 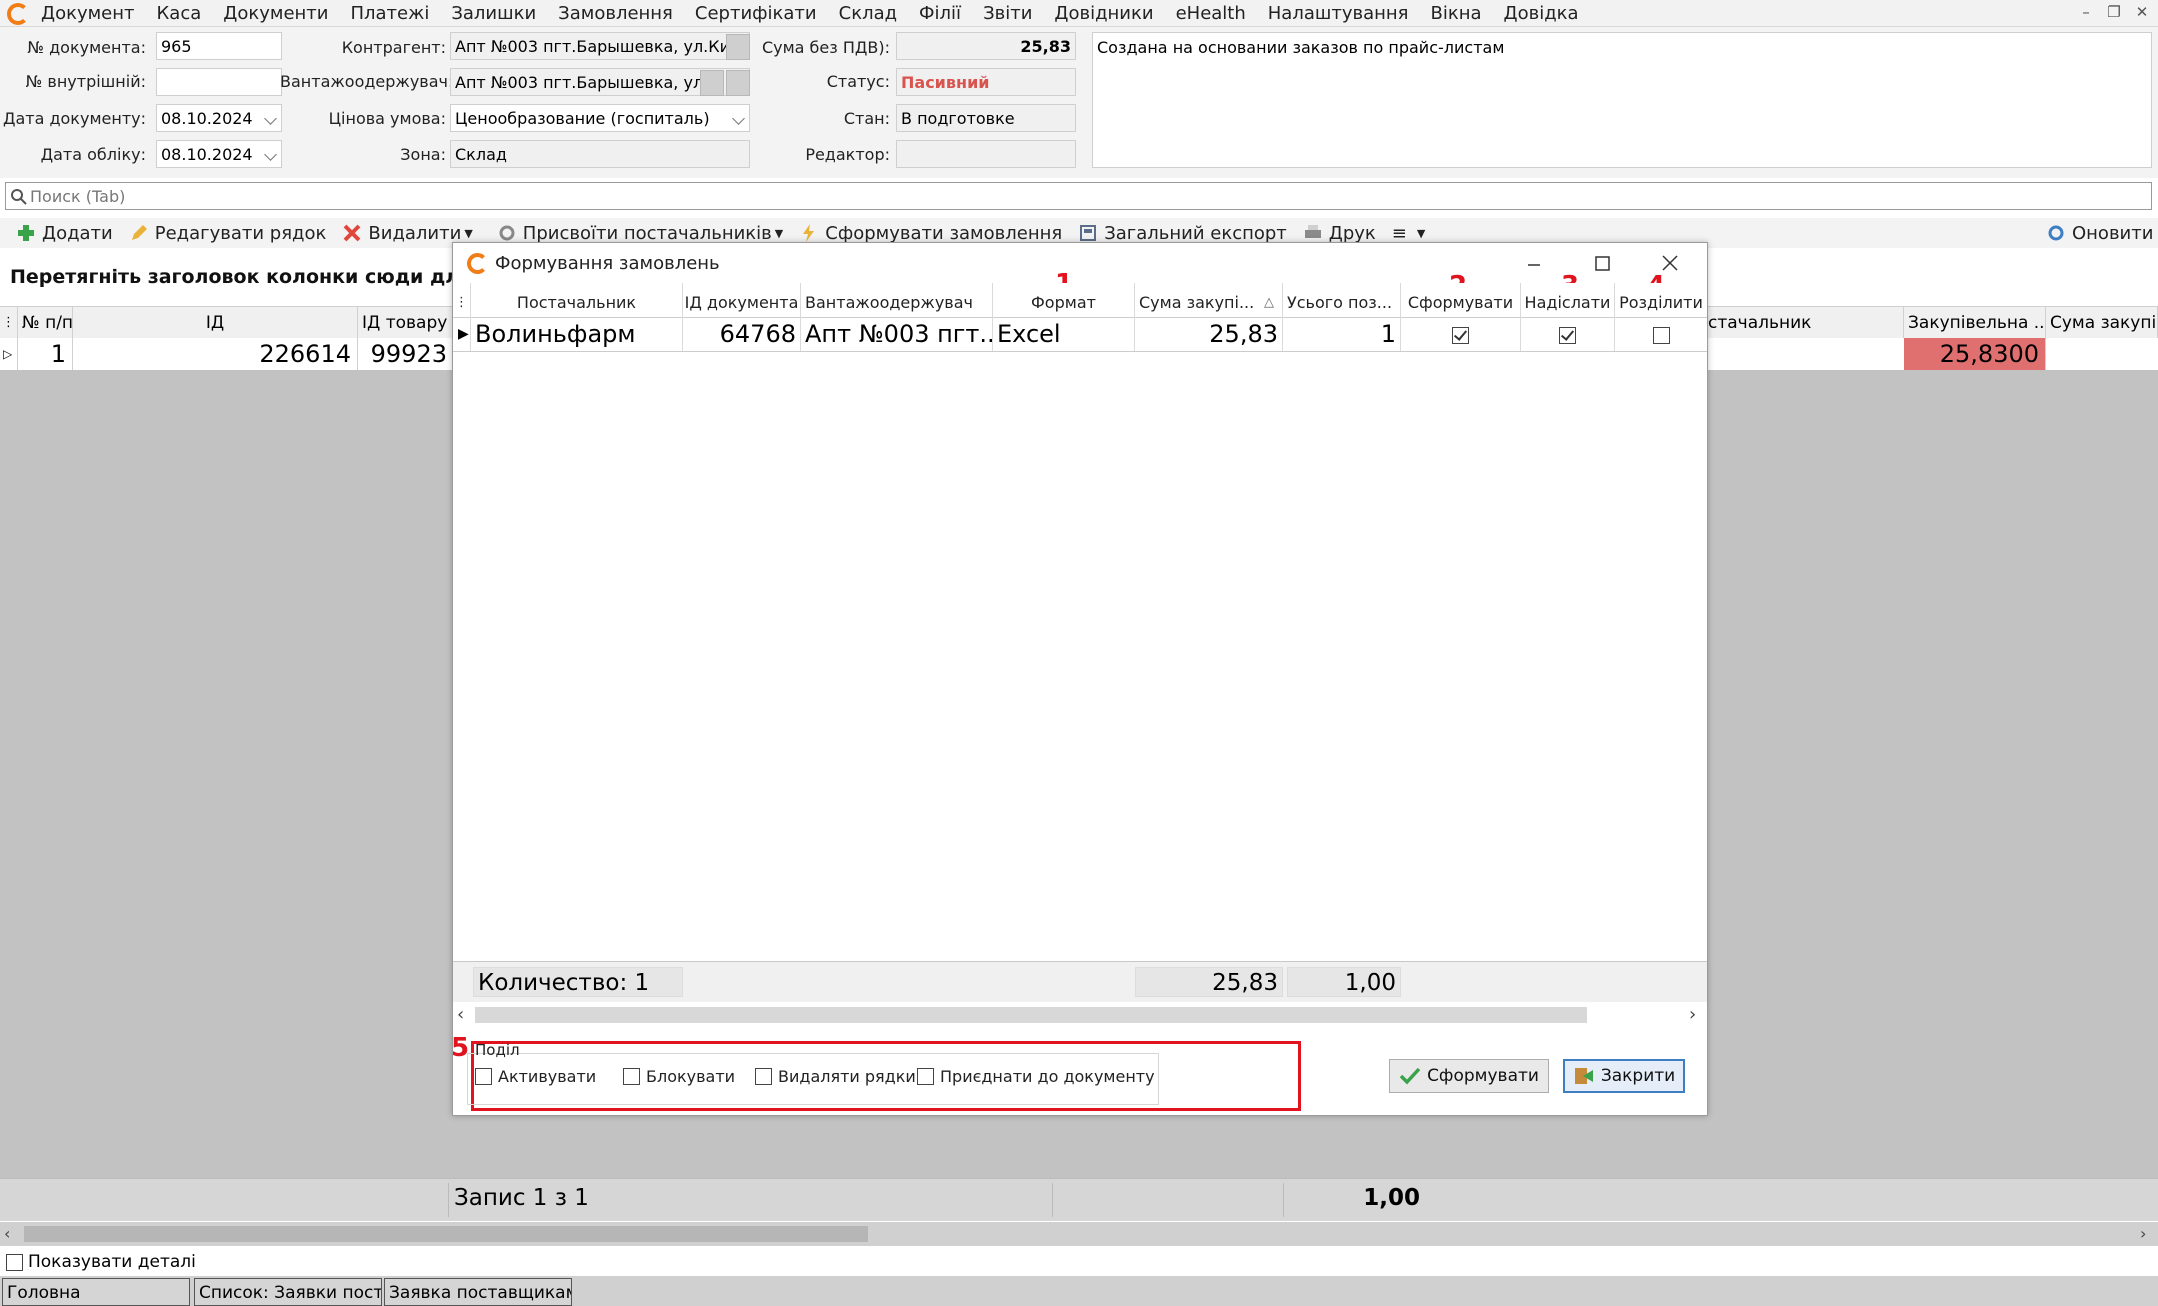 What do you see at coordinates (406, 323) in the screenshot?
I see `col-goods-id: ІД товару` at bounding box center [406, 323].